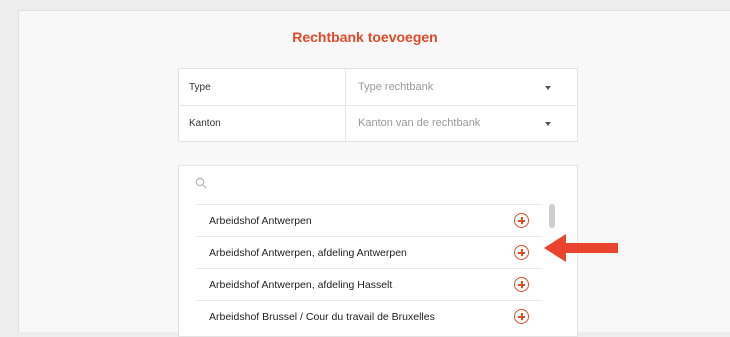  I want to click on type-select: Type rechtbank, so click(461, 87).